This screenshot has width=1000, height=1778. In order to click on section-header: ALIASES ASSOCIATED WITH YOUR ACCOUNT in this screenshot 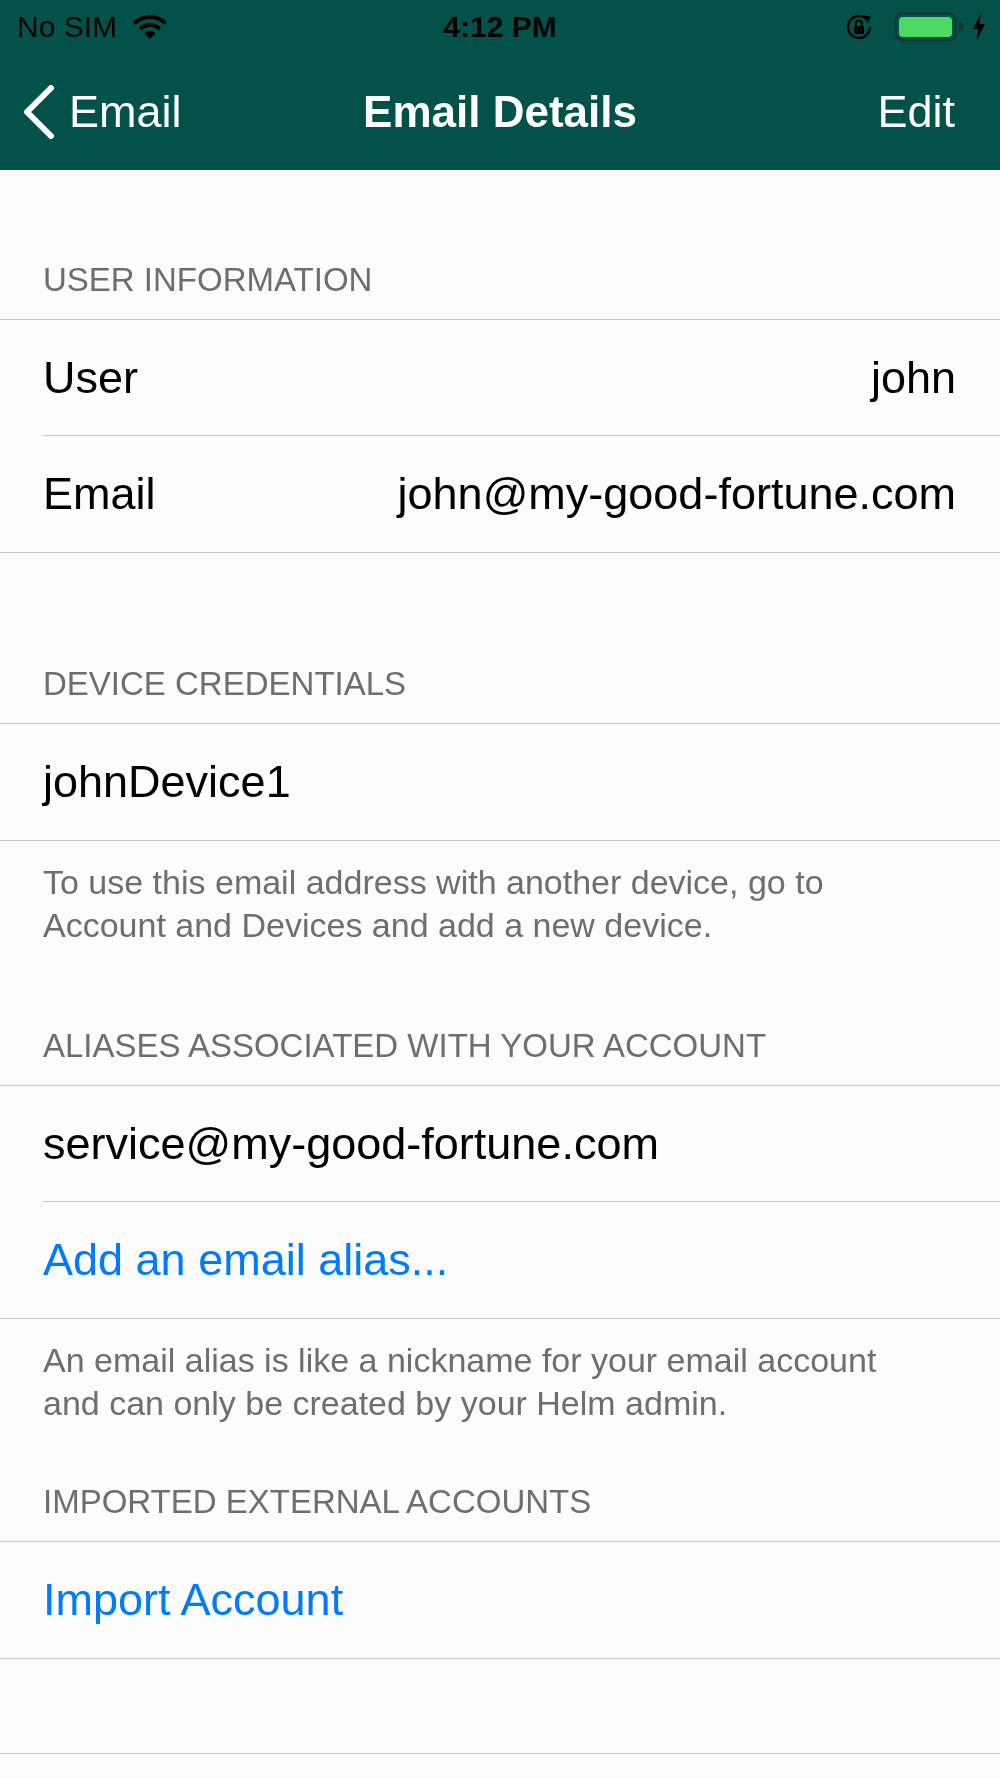, I will do `click(405, 1046)`.